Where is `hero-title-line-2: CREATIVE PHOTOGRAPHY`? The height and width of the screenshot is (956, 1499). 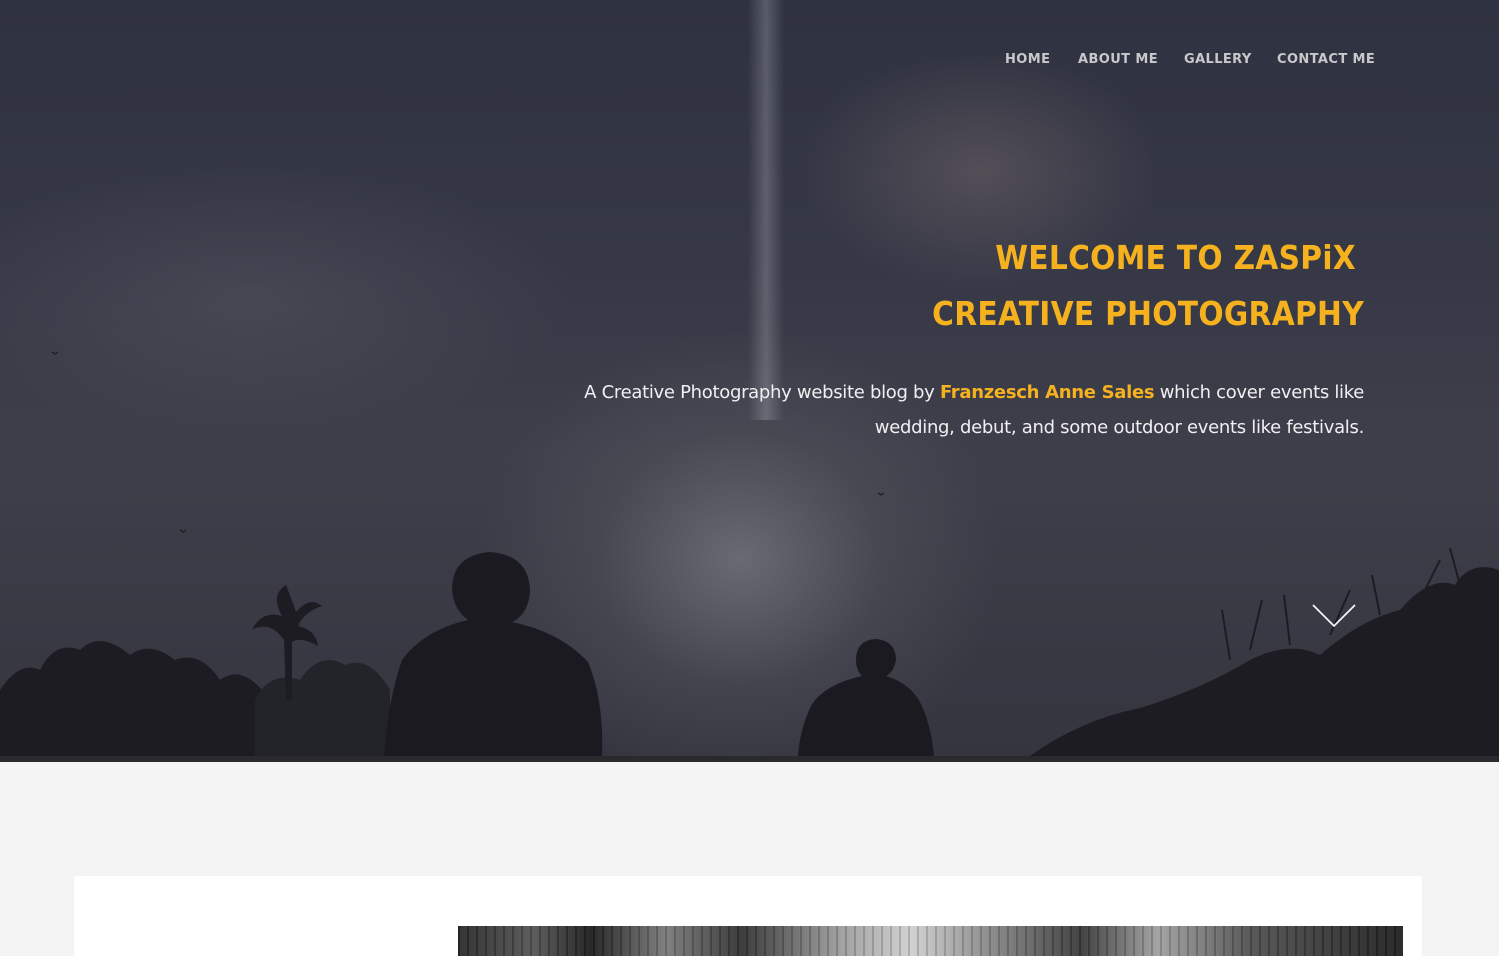
hero-title-line-2: CREATIVE PHOTOGRAPHY is located at coordinates (1148, 313).